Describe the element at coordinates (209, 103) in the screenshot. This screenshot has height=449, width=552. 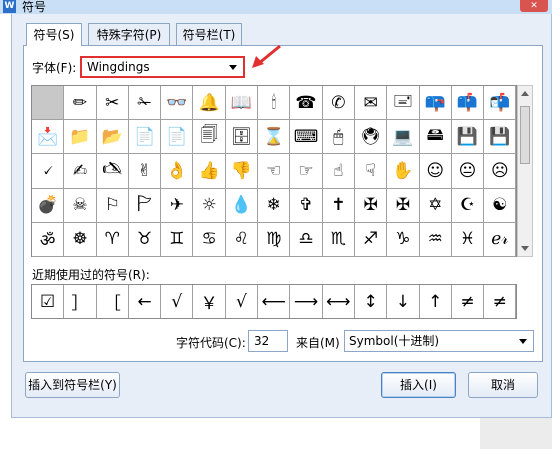
I see `symbol-cell: 🔔` at that location.